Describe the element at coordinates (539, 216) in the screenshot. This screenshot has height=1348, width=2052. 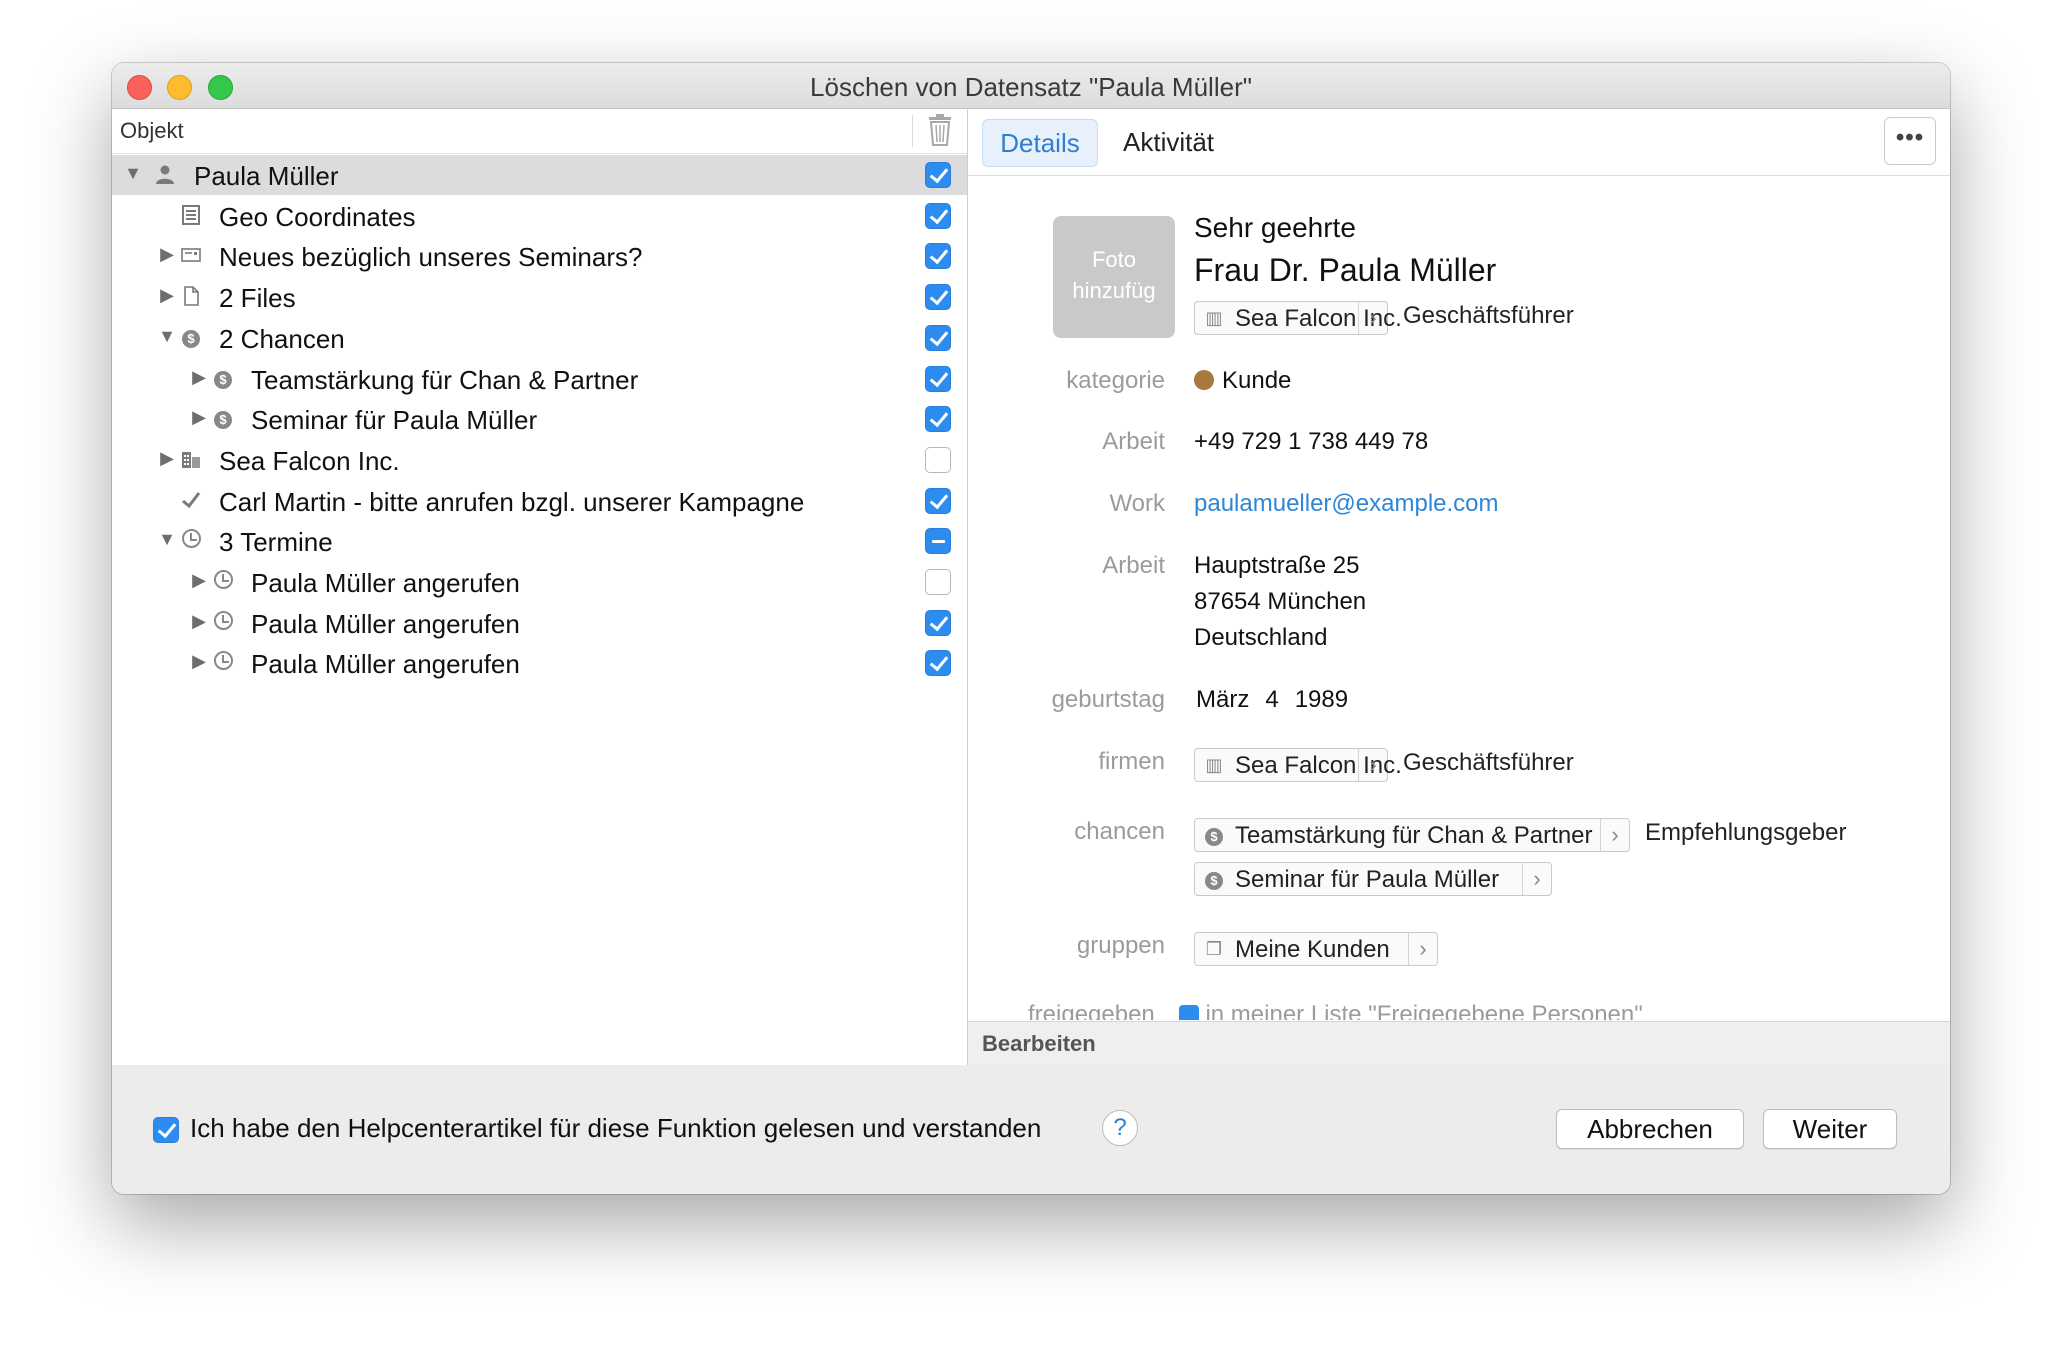
I see `tree-row: Geo Coordinates` at that location.